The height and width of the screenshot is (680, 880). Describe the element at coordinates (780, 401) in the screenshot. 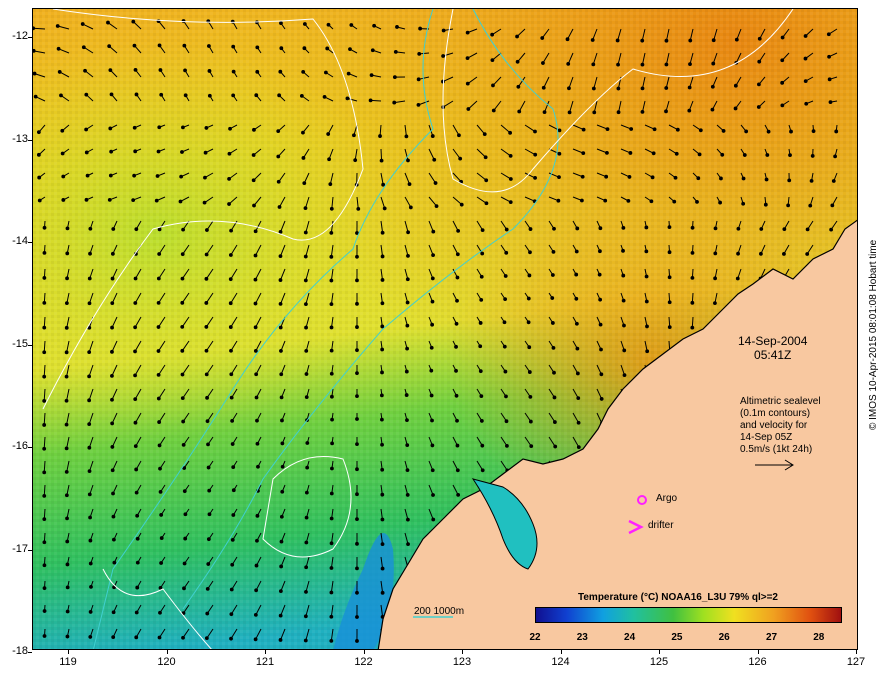

I see `alt-line: Altimetric sealevel` at that location.